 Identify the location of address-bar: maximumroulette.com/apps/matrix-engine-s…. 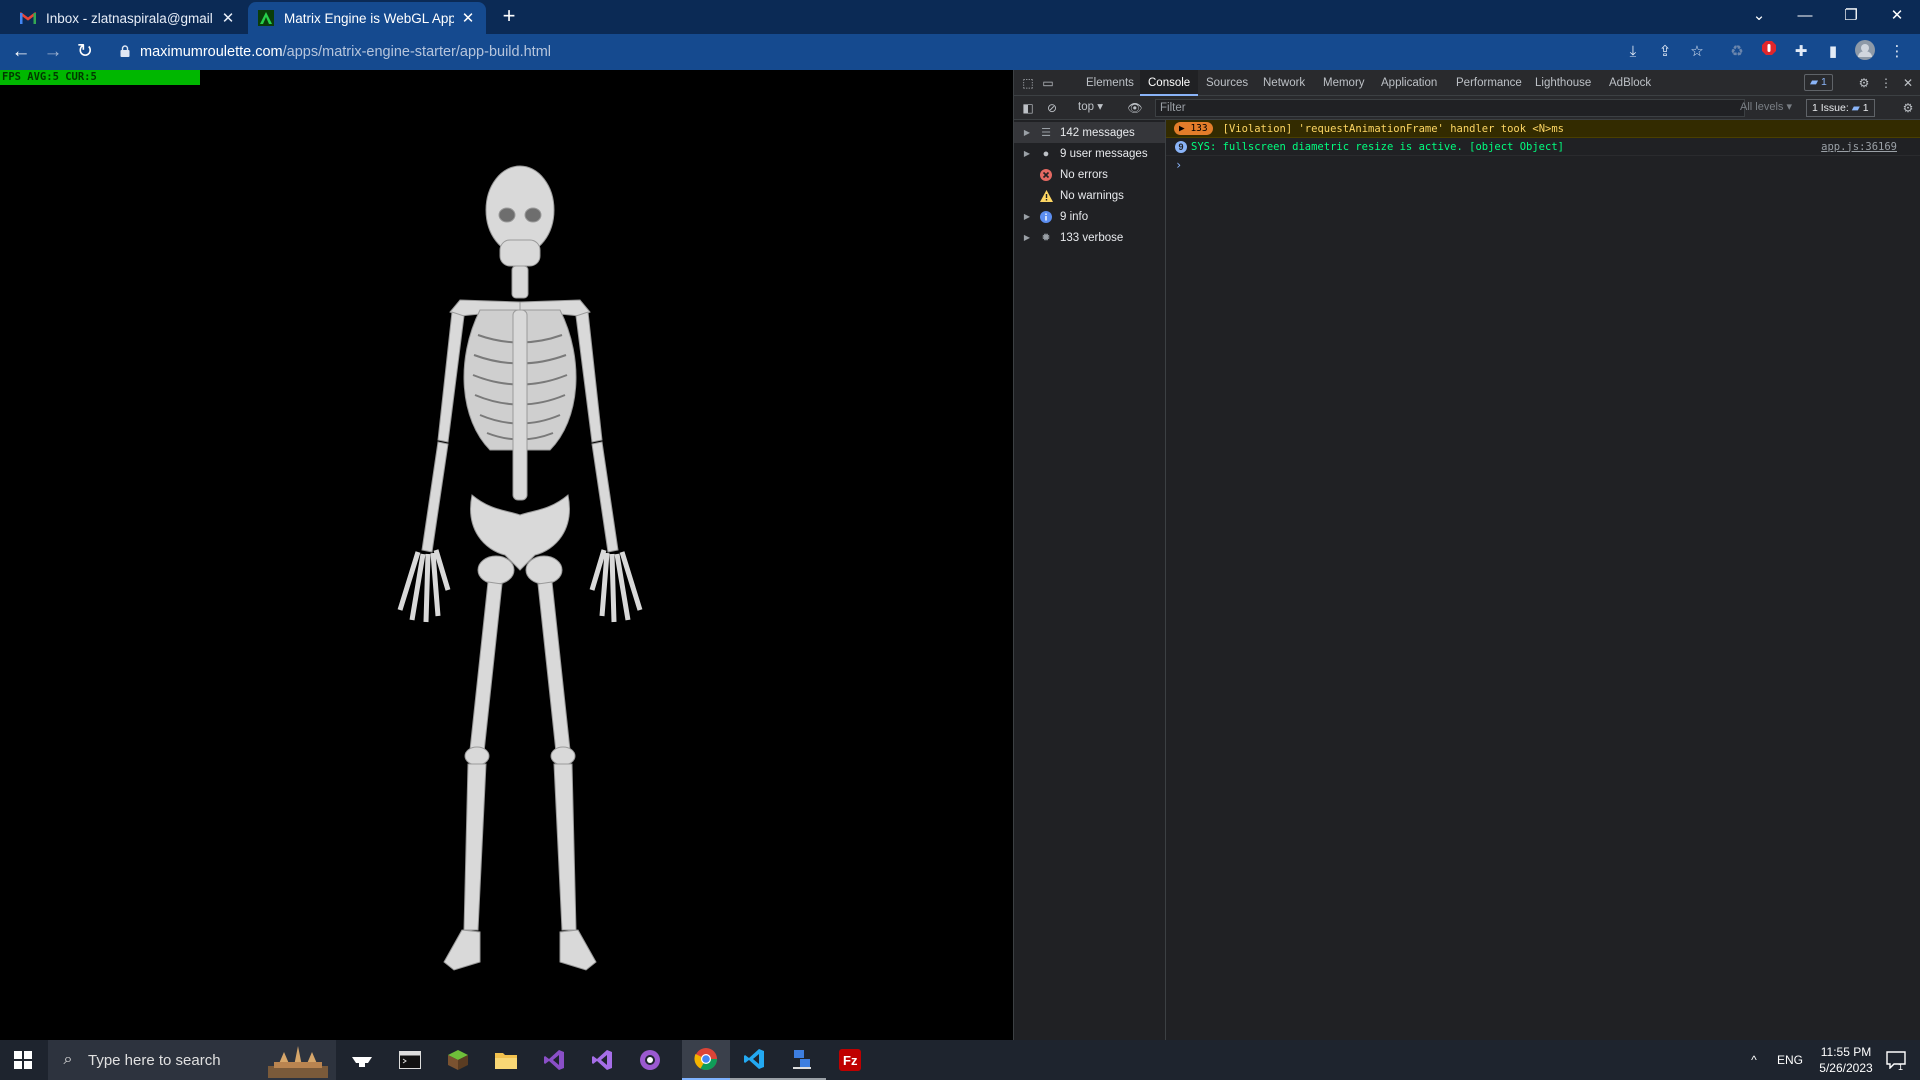
(865, 52).